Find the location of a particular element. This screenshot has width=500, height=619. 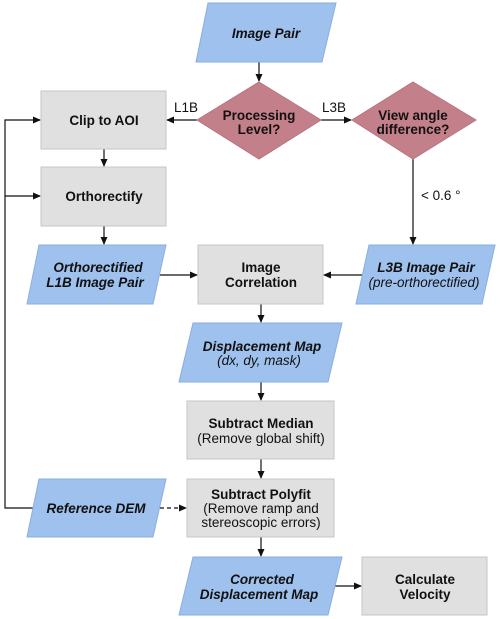

node-processing-level: Processing Level? is located at coordinates (259, 120).